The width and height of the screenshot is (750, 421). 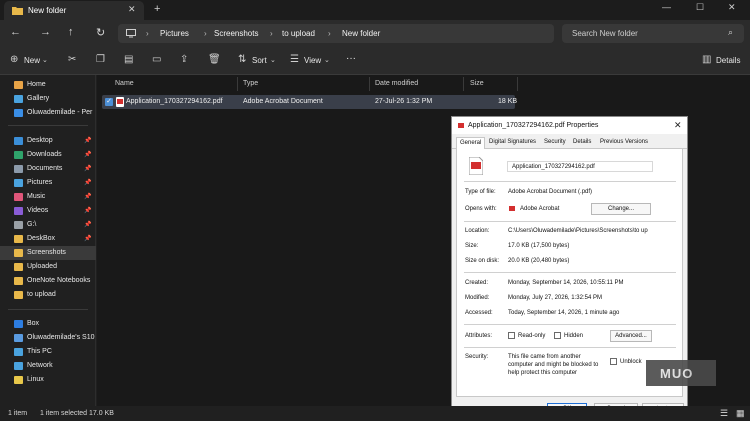 I want to click on attributes-label: Attributes:, so click(x=479, y=336).